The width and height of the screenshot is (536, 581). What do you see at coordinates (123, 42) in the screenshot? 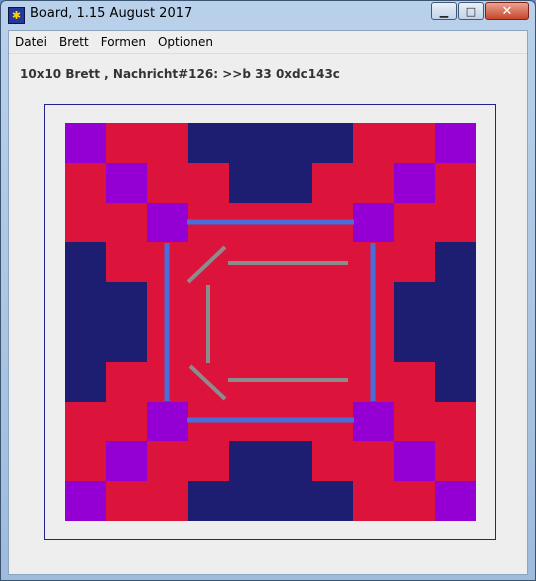
I see `menu-formen: Formen` at bounding box center [123, 42].